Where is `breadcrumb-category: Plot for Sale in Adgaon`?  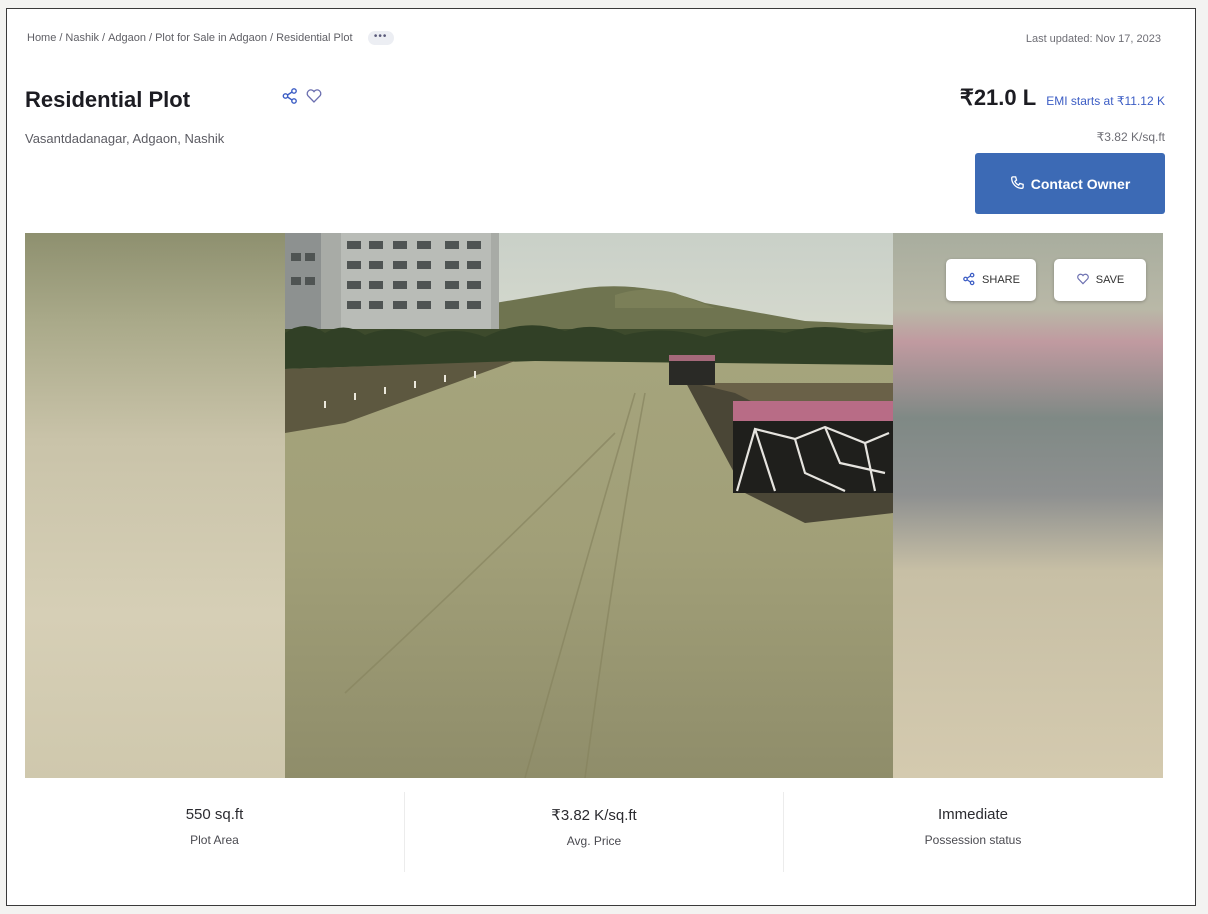 breadcrumb-category: Plot for Sale in Adgaon is located at coordinates (211, 38).